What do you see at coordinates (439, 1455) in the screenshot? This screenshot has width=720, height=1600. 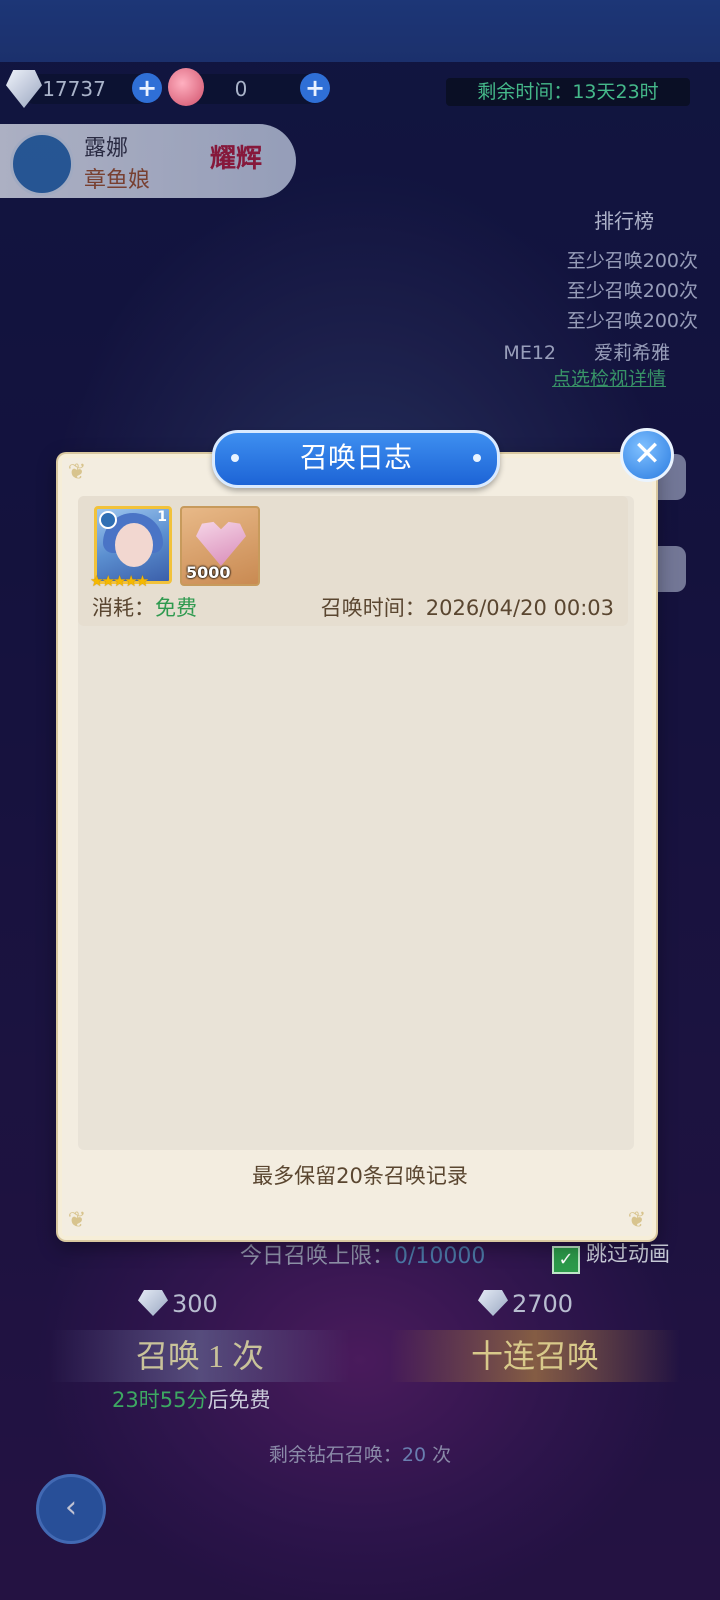 I see `remaining-unit: 次` at bounding box center [439, 1455].